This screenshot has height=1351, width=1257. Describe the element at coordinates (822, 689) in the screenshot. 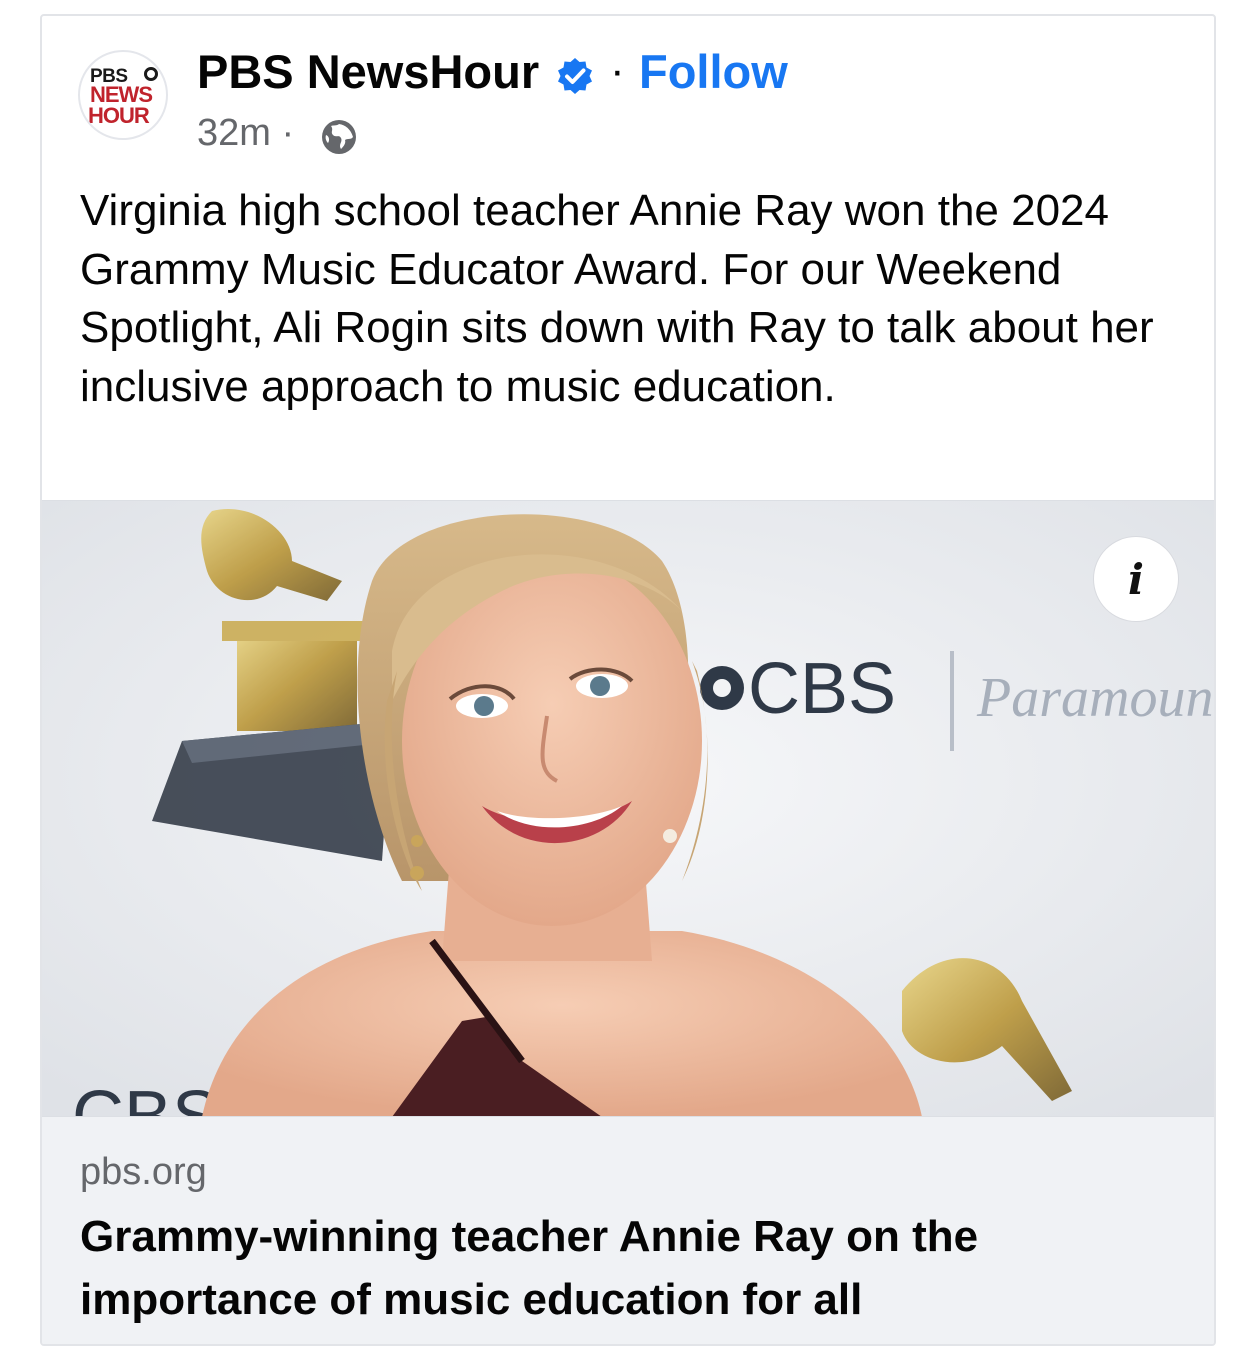

I see `backdrop-text-cbs: CBS` at that location.